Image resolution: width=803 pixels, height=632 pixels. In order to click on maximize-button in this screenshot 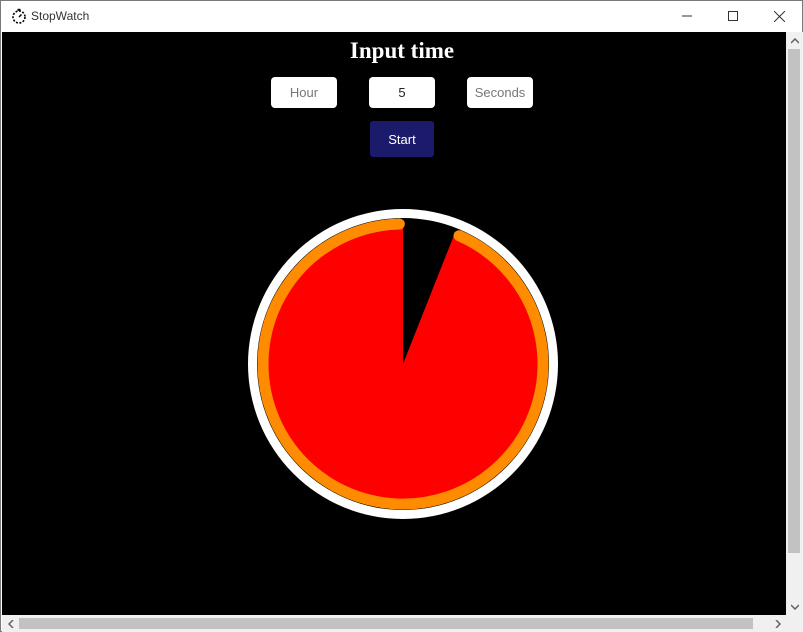, I will do `click(733, 16)`.